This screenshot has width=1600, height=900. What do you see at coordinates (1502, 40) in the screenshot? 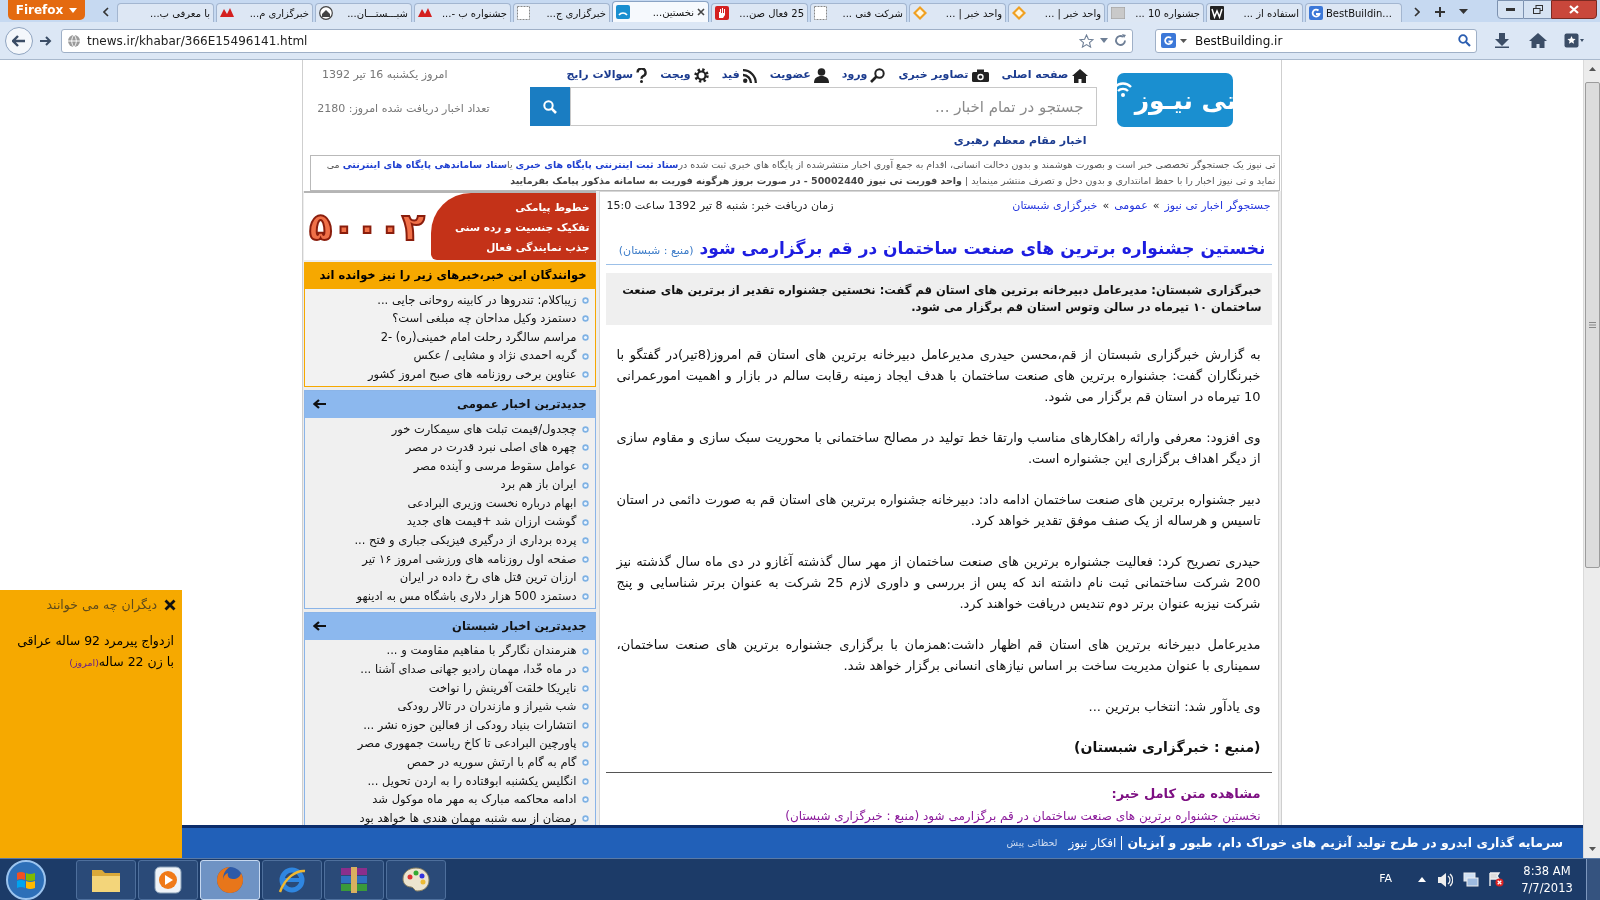
I see `download-icon` at bounding box center [1502, 40].